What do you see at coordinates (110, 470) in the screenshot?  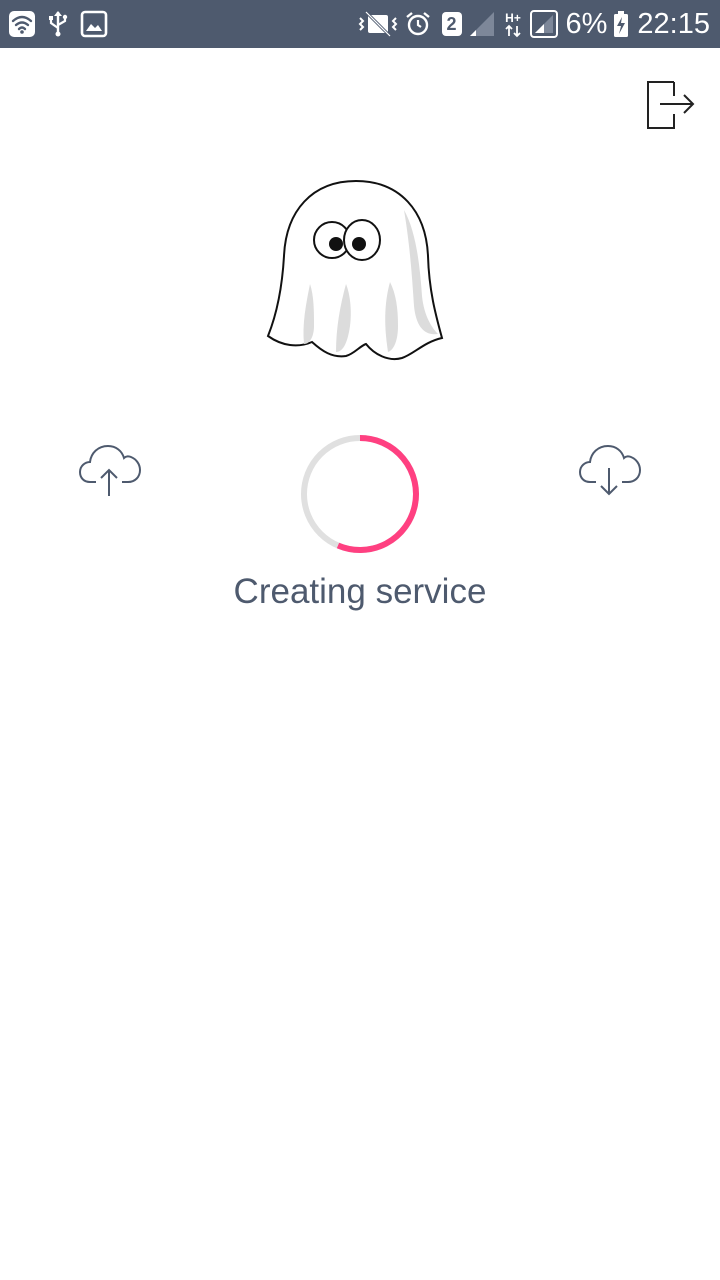 I see `cloud-upload-icon` at bounding box center [110, 470].